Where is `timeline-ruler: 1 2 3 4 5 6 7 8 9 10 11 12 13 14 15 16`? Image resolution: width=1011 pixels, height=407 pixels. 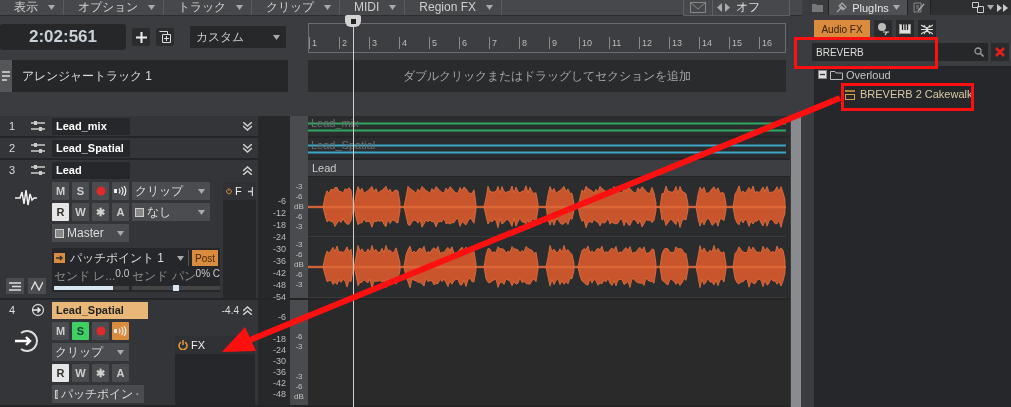
timeline-ruler: 1 2 3 4 5 6 7 8 9 10 11 12 13 14 15 16 is located at coordinates (547, 38).